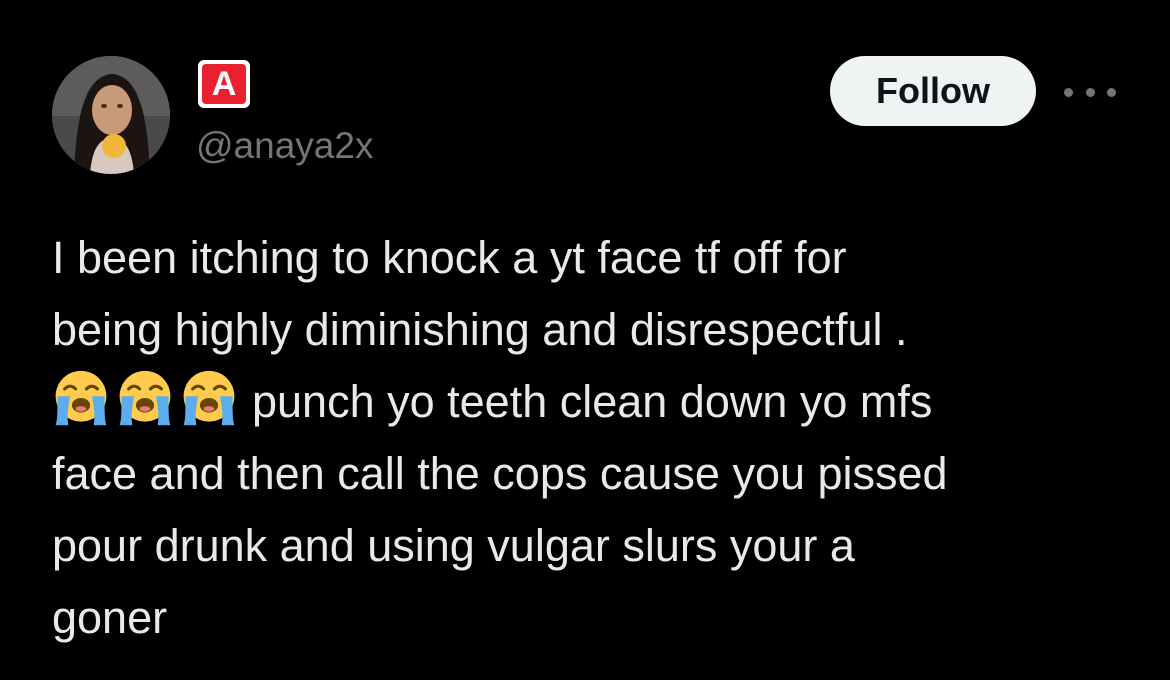 This screenshot has width=1170, height=680. I want to click on tweet-text-line: pour drunk and using vulgar slurs your a, so click(453, 545).